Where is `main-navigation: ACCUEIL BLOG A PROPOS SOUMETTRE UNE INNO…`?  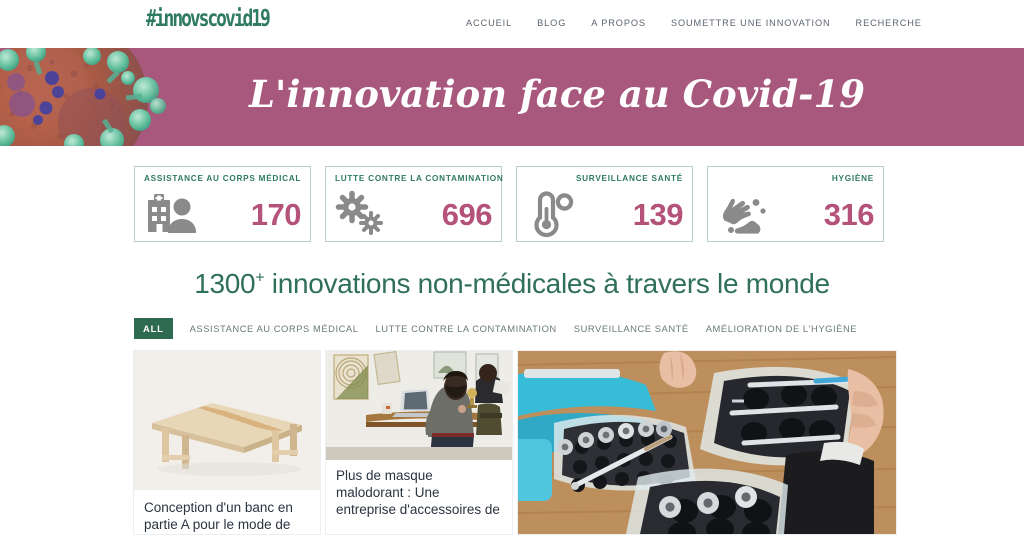
main-navigation: ACCUEIL BLOG A PROPOS SOUMETTRE UNE INNO… is located at coordinates (694, 23).